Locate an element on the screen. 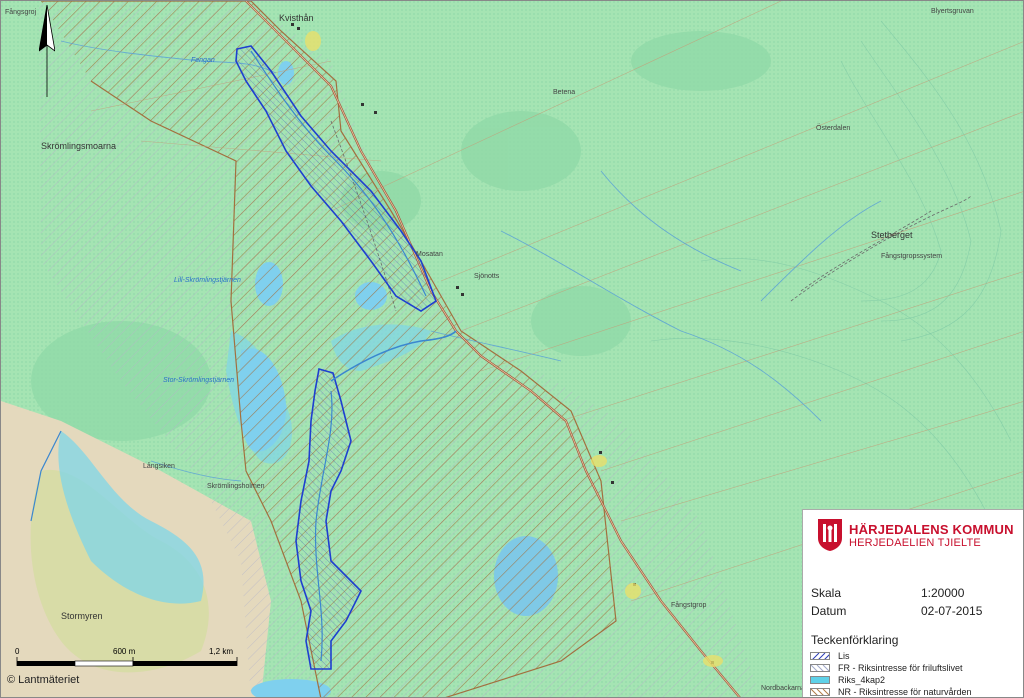 Image resolution: width=1024 pixels, height=698 pixels. legend-item-riks: Riks_4kap2 is located at coordinates (847, 680).